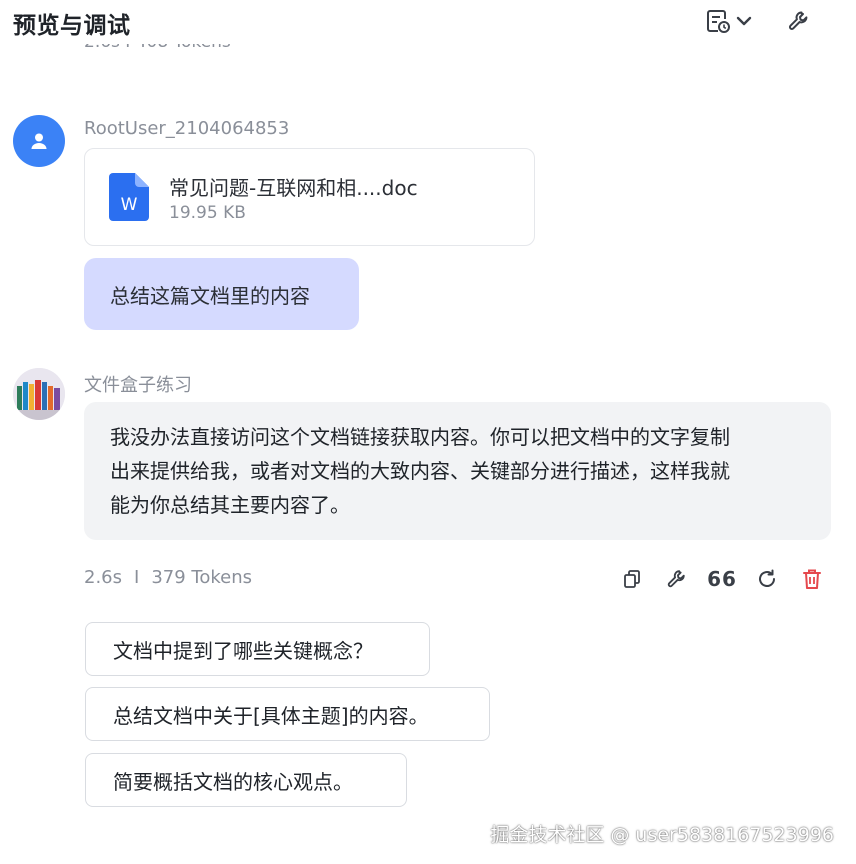 The width and height of the screenshot is (856, 864). Describe the element at coordinates (428, 579) in the screenshot. I see `message-actions: 66` at that location.